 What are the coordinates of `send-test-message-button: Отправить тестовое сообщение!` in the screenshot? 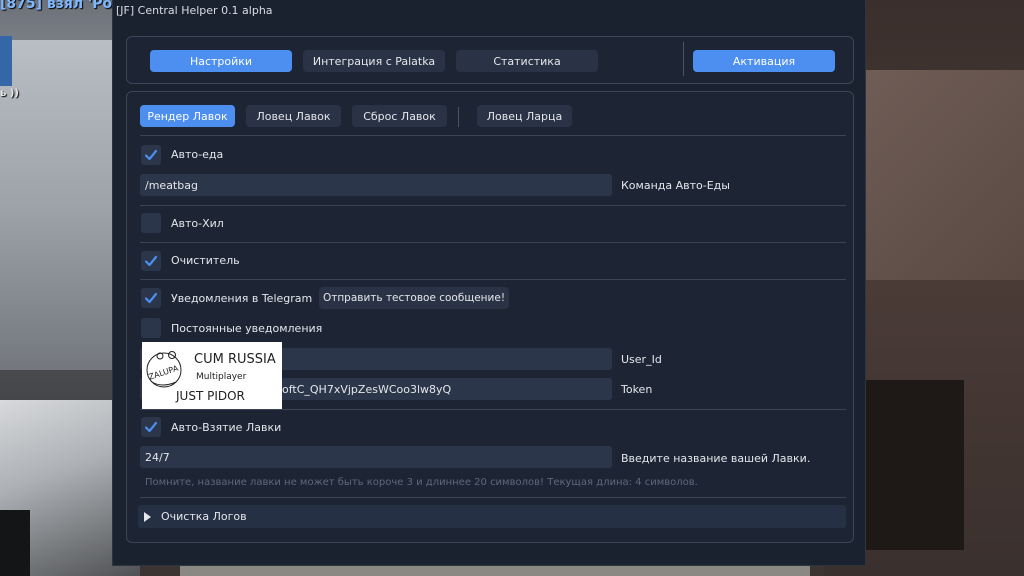 It's located at (414, 298).